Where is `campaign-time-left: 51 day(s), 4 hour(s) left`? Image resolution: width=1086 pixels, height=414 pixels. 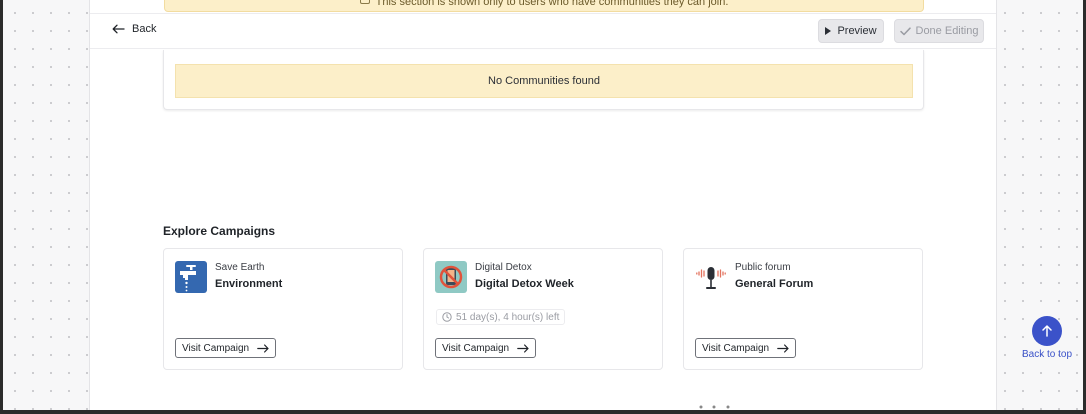 campaign-time-left: 51 day(s), 4 hour(s) left is located at coordinates (501, 317).